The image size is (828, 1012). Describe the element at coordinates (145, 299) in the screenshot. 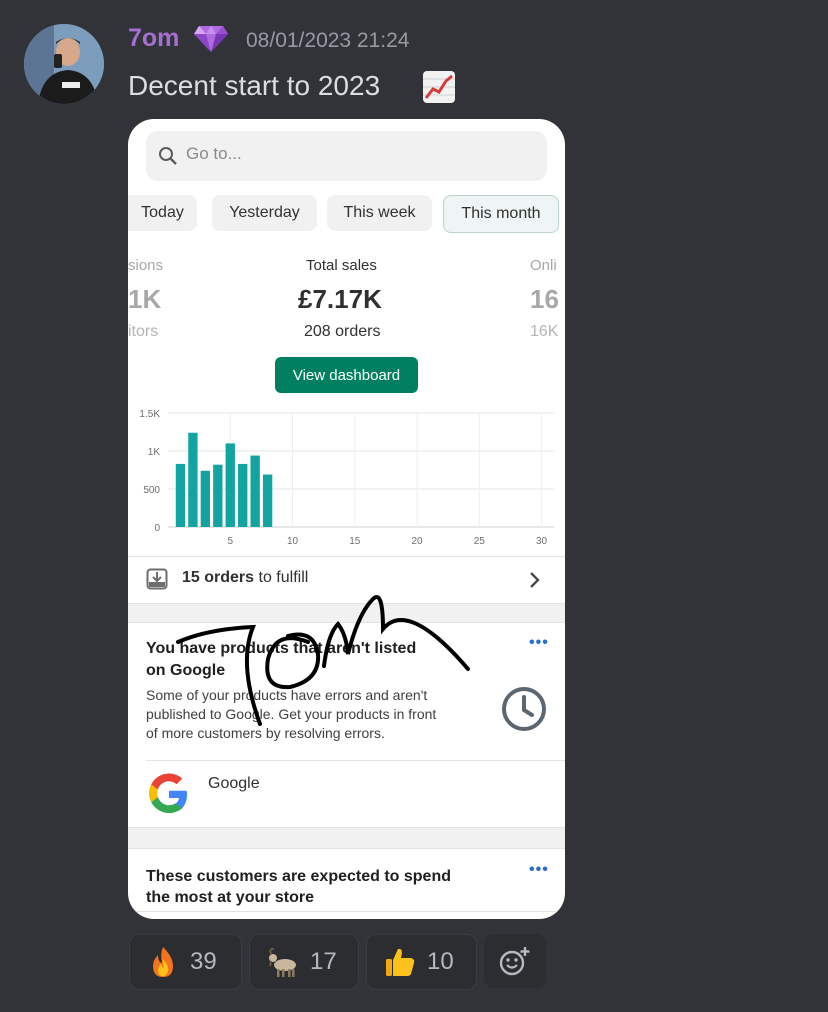

I see `metric-sessions-value: 1K` at that location.